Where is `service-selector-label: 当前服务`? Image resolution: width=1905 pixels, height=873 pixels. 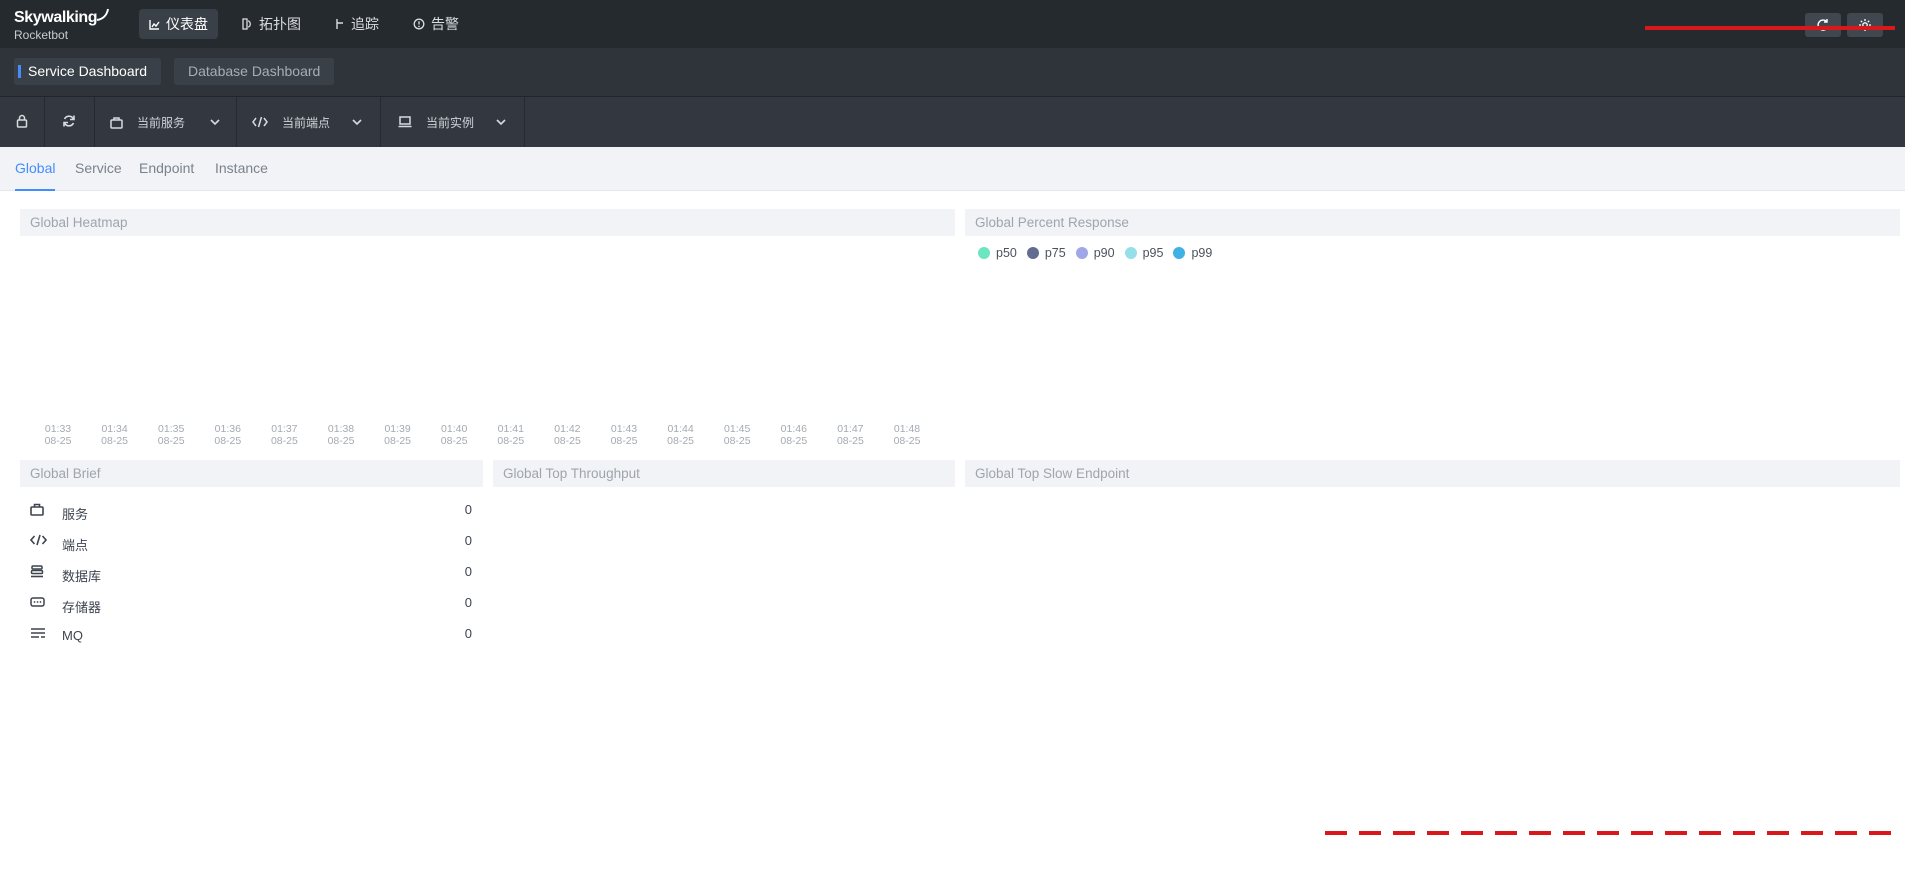 service-selector-label: 当前服务 is located at coordinates (161, 122).